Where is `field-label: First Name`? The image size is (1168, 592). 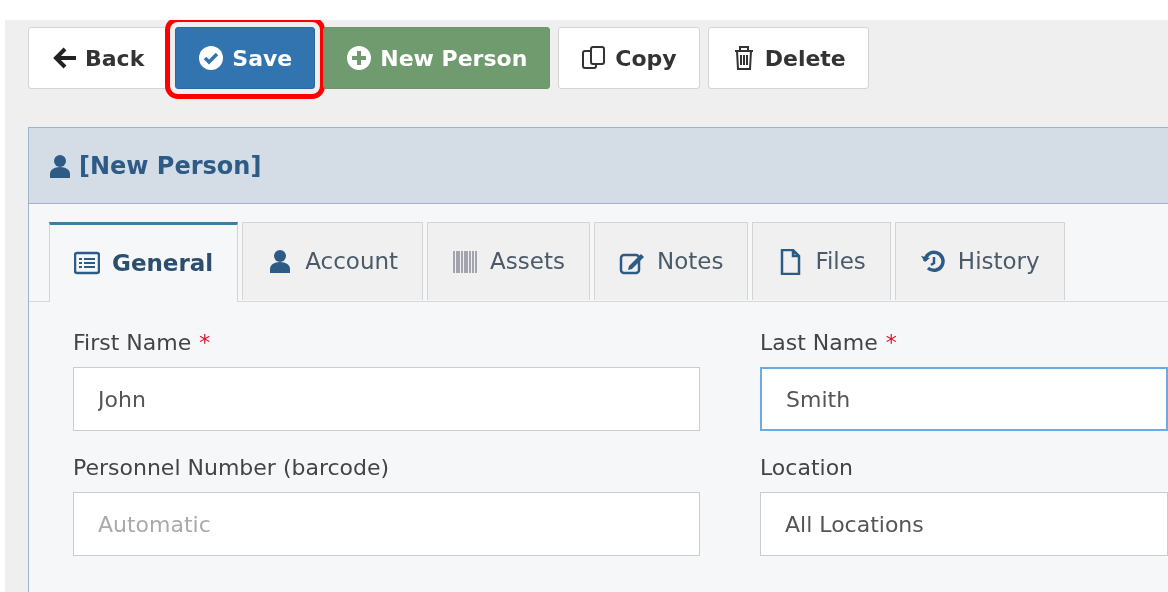
field-label: First Name is located at coordinates (132, 342).